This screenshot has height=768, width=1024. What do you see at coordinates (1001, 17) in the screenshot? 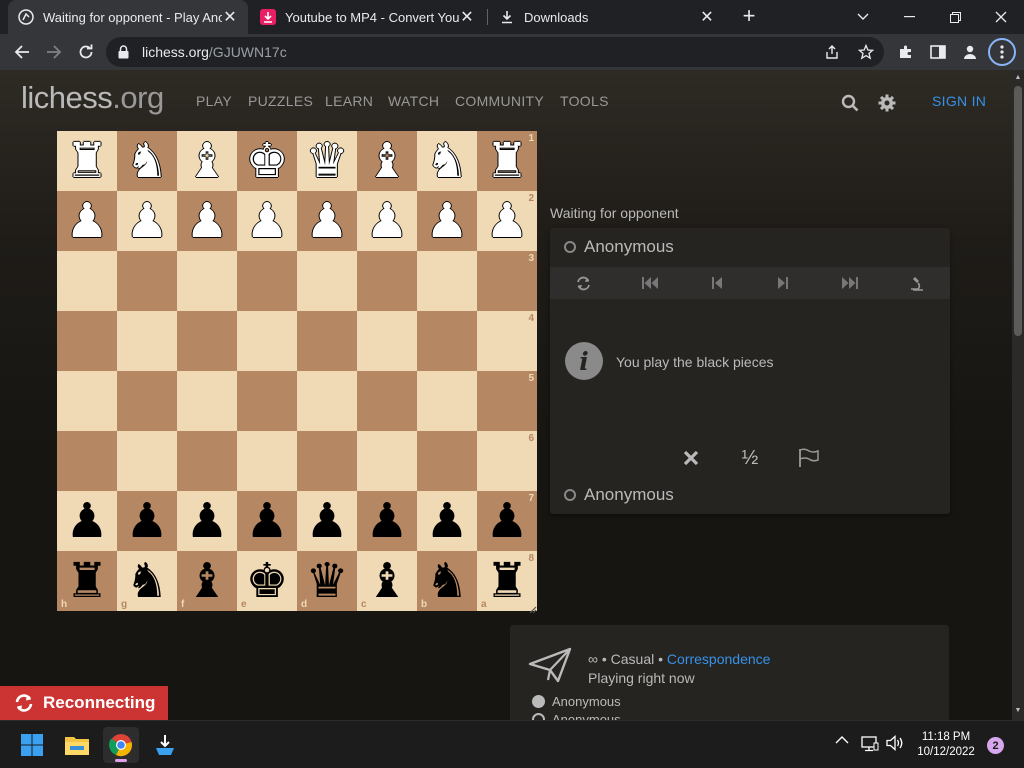
I see `close-window-button` at bounding box center [1001, 17].